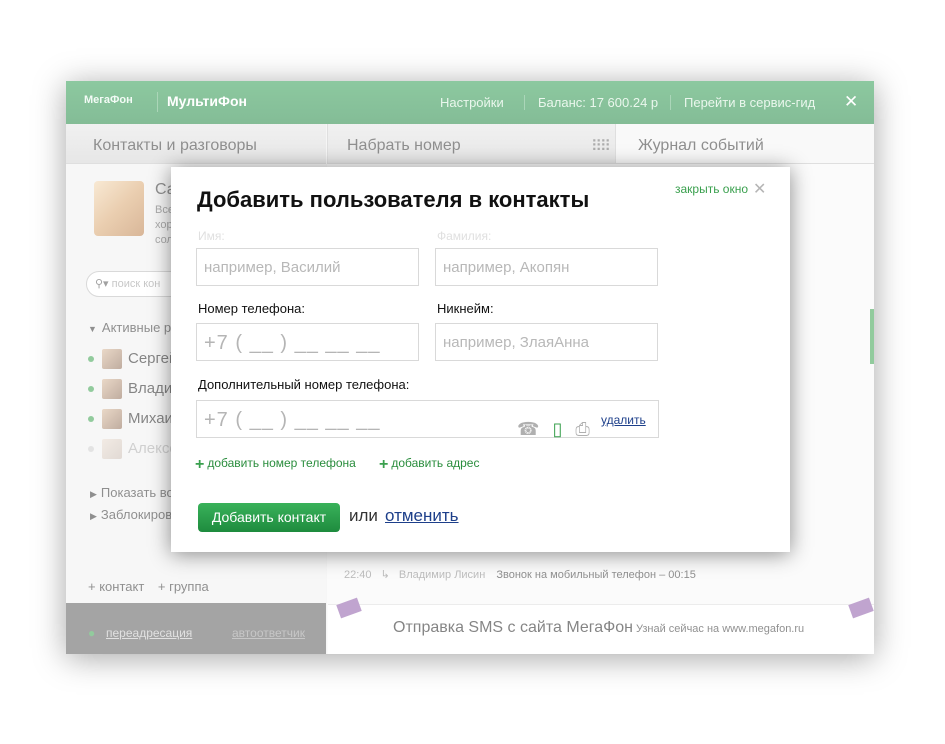 The height and width of the screenshot is (744, 945). Describe the element at coordinates (422, 516) in the screenshot. I see `cancel-link: отменить` at that location.